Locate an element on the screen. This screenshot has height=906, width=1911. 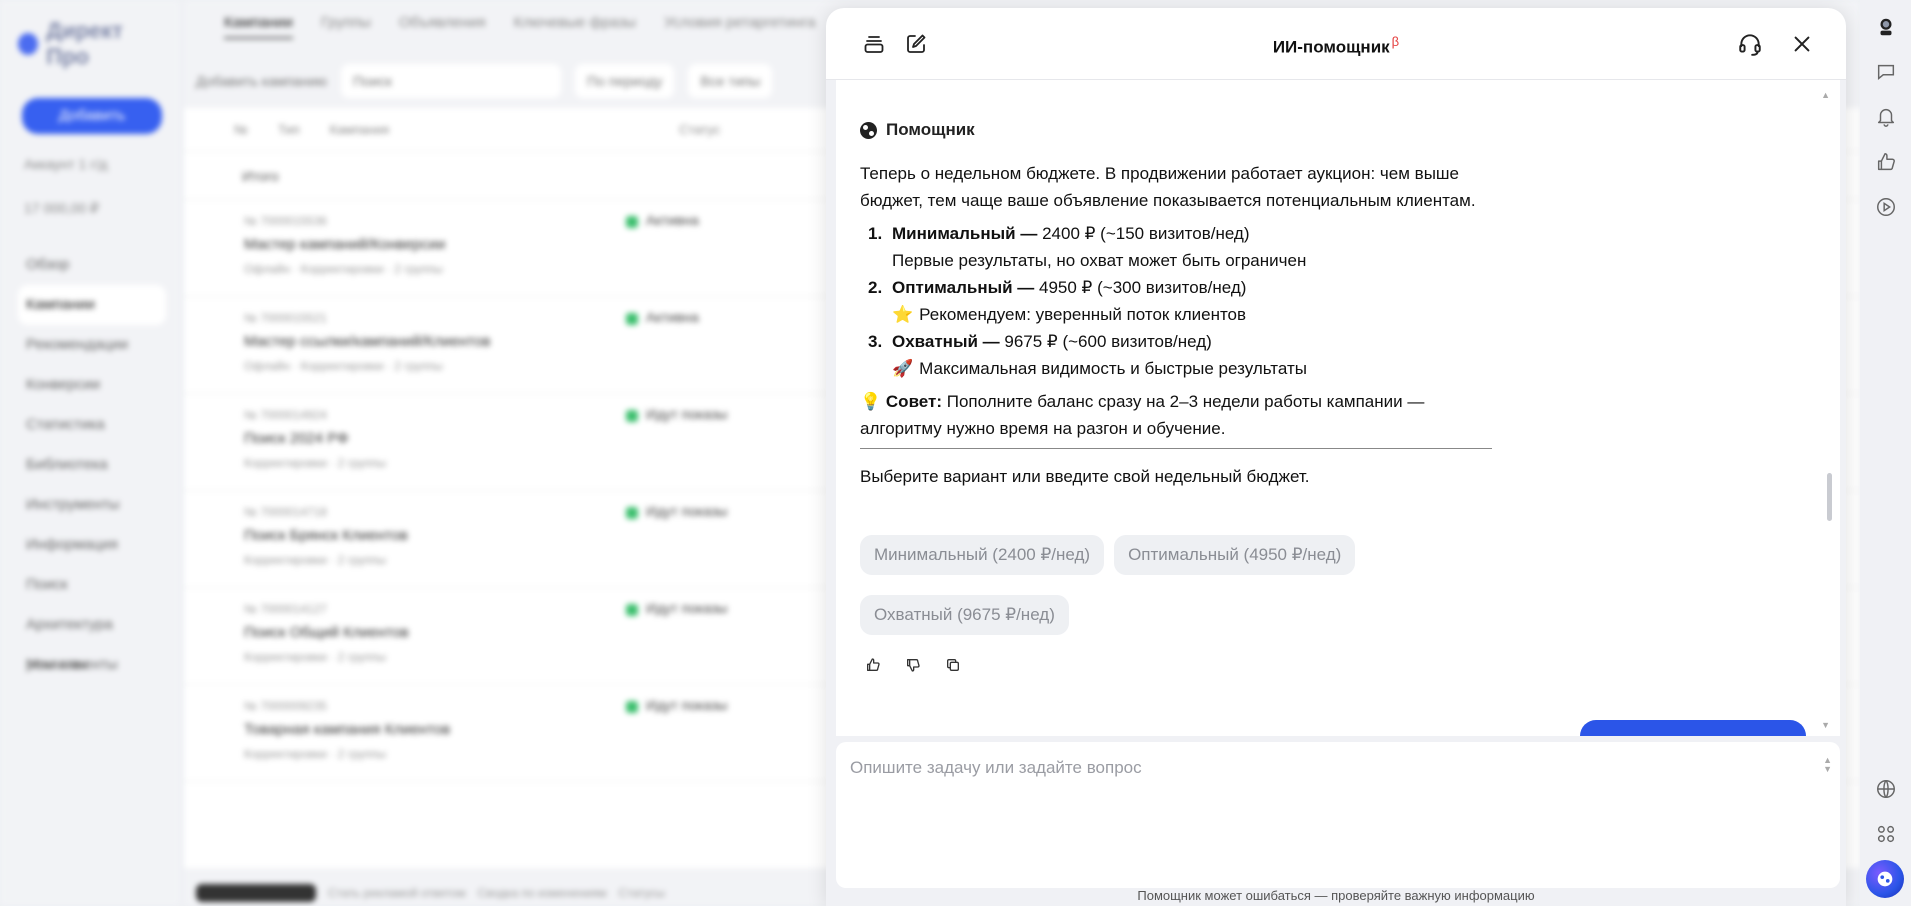
bg-nav-item: Рекомендации is located at coordinates (90, 345).